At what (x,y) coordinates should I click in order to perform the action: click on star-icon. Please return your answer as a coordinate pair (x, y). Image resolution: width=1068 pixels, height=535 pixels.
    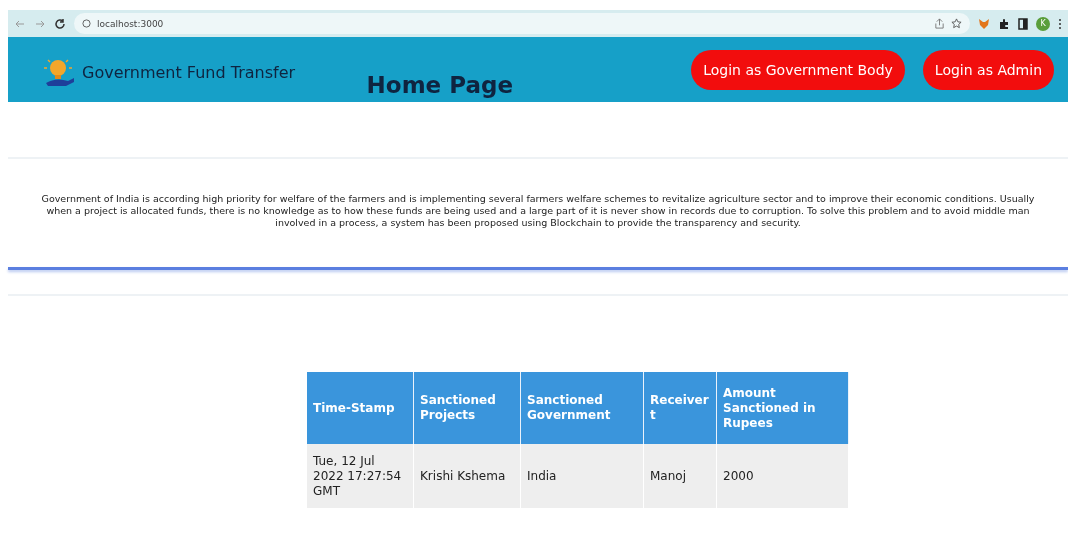
    Looking at the image, I should click on (956, 23).